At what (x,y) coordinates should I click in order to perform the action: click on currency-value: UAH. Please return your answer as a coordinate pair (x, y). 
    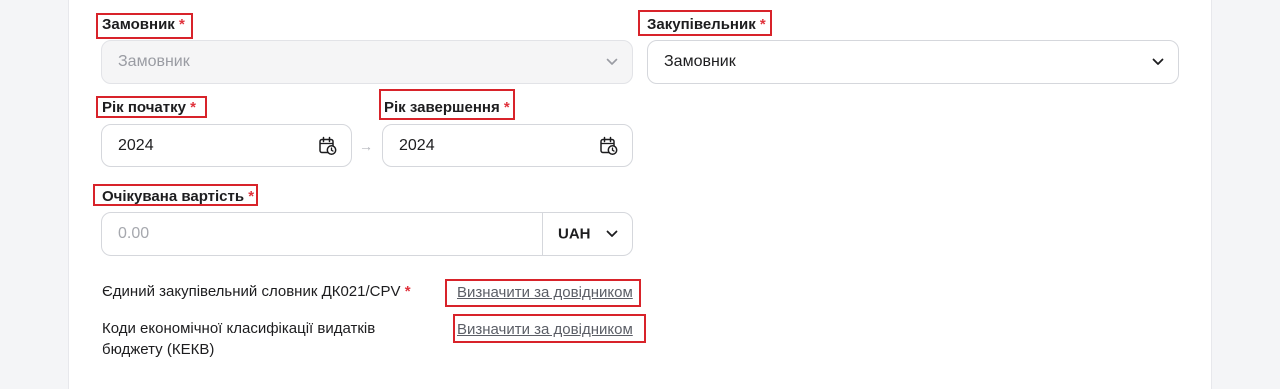
    Looking at the image, I should click on (574, 234).